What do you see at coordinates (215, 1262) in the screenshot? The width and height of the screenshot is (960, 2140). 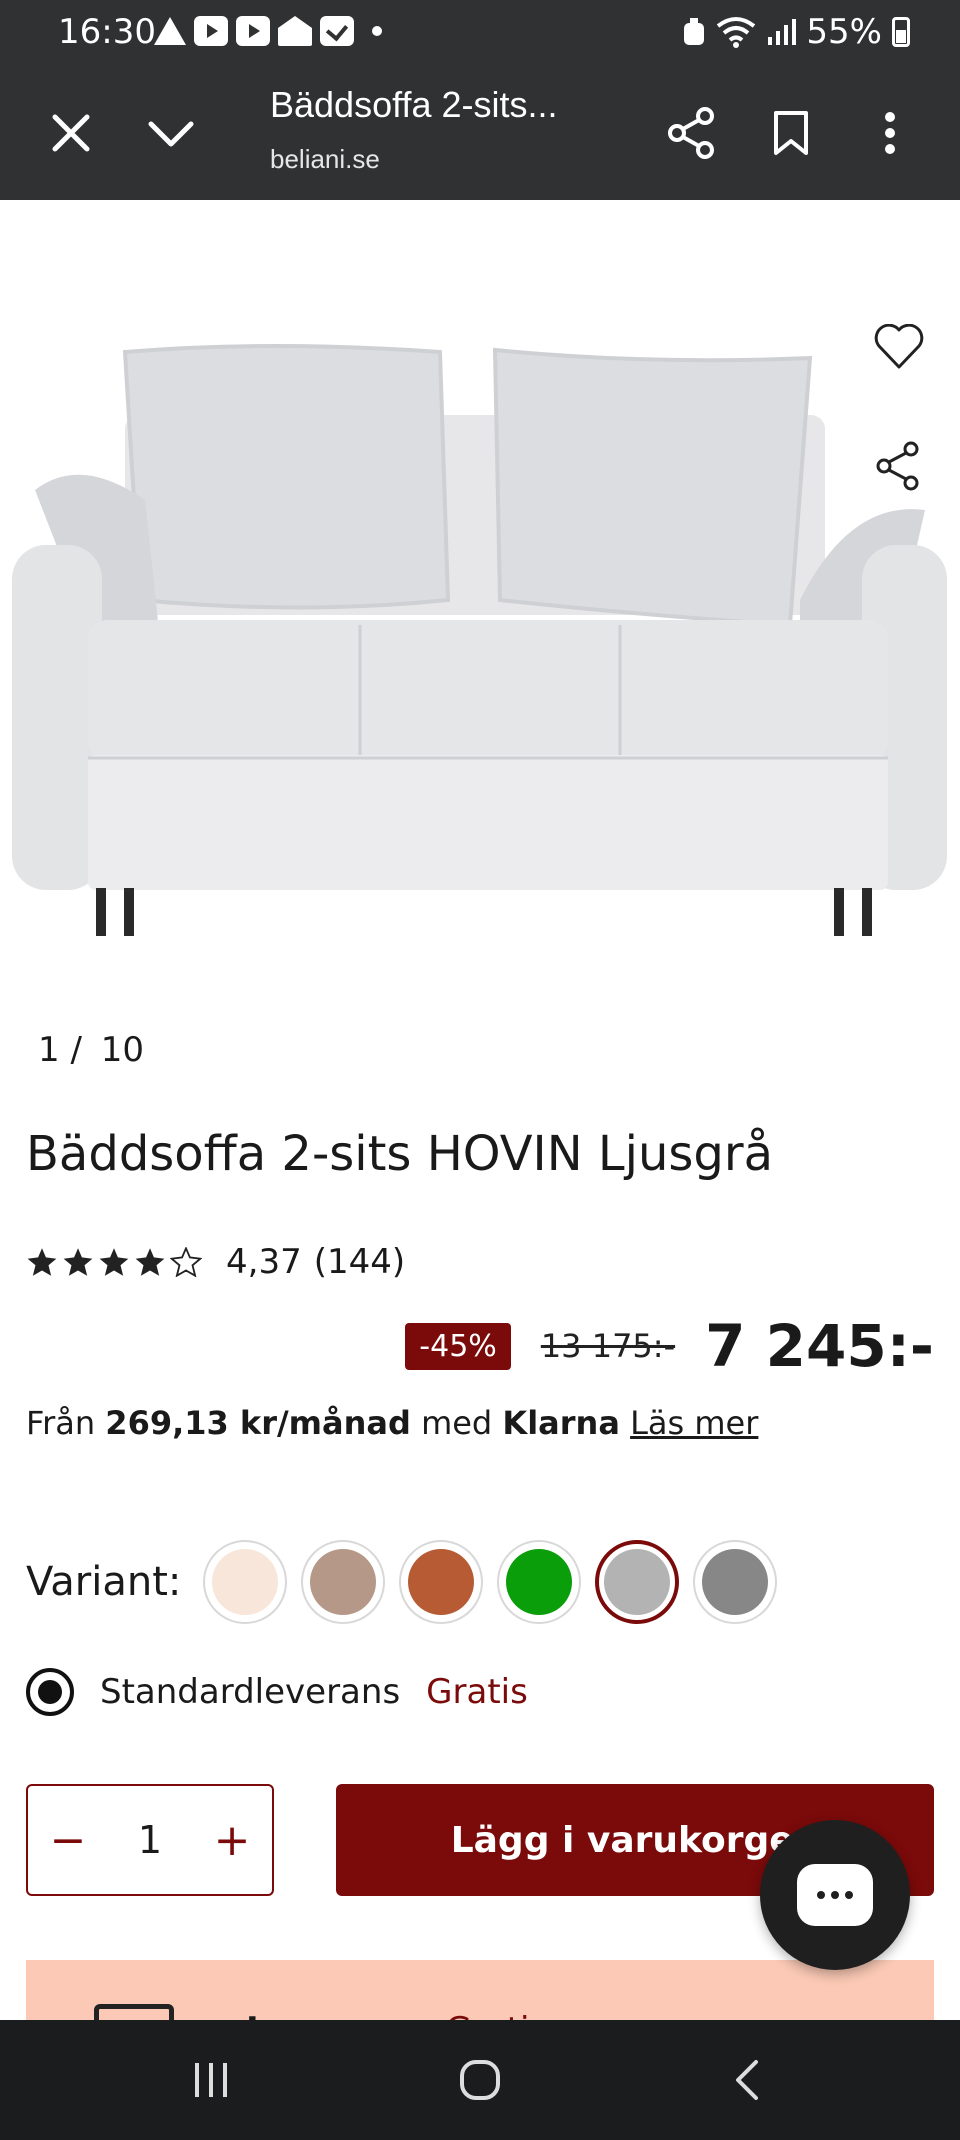 I see `product-rating: 4,37 (144)` at bounding box center [215, 1262].